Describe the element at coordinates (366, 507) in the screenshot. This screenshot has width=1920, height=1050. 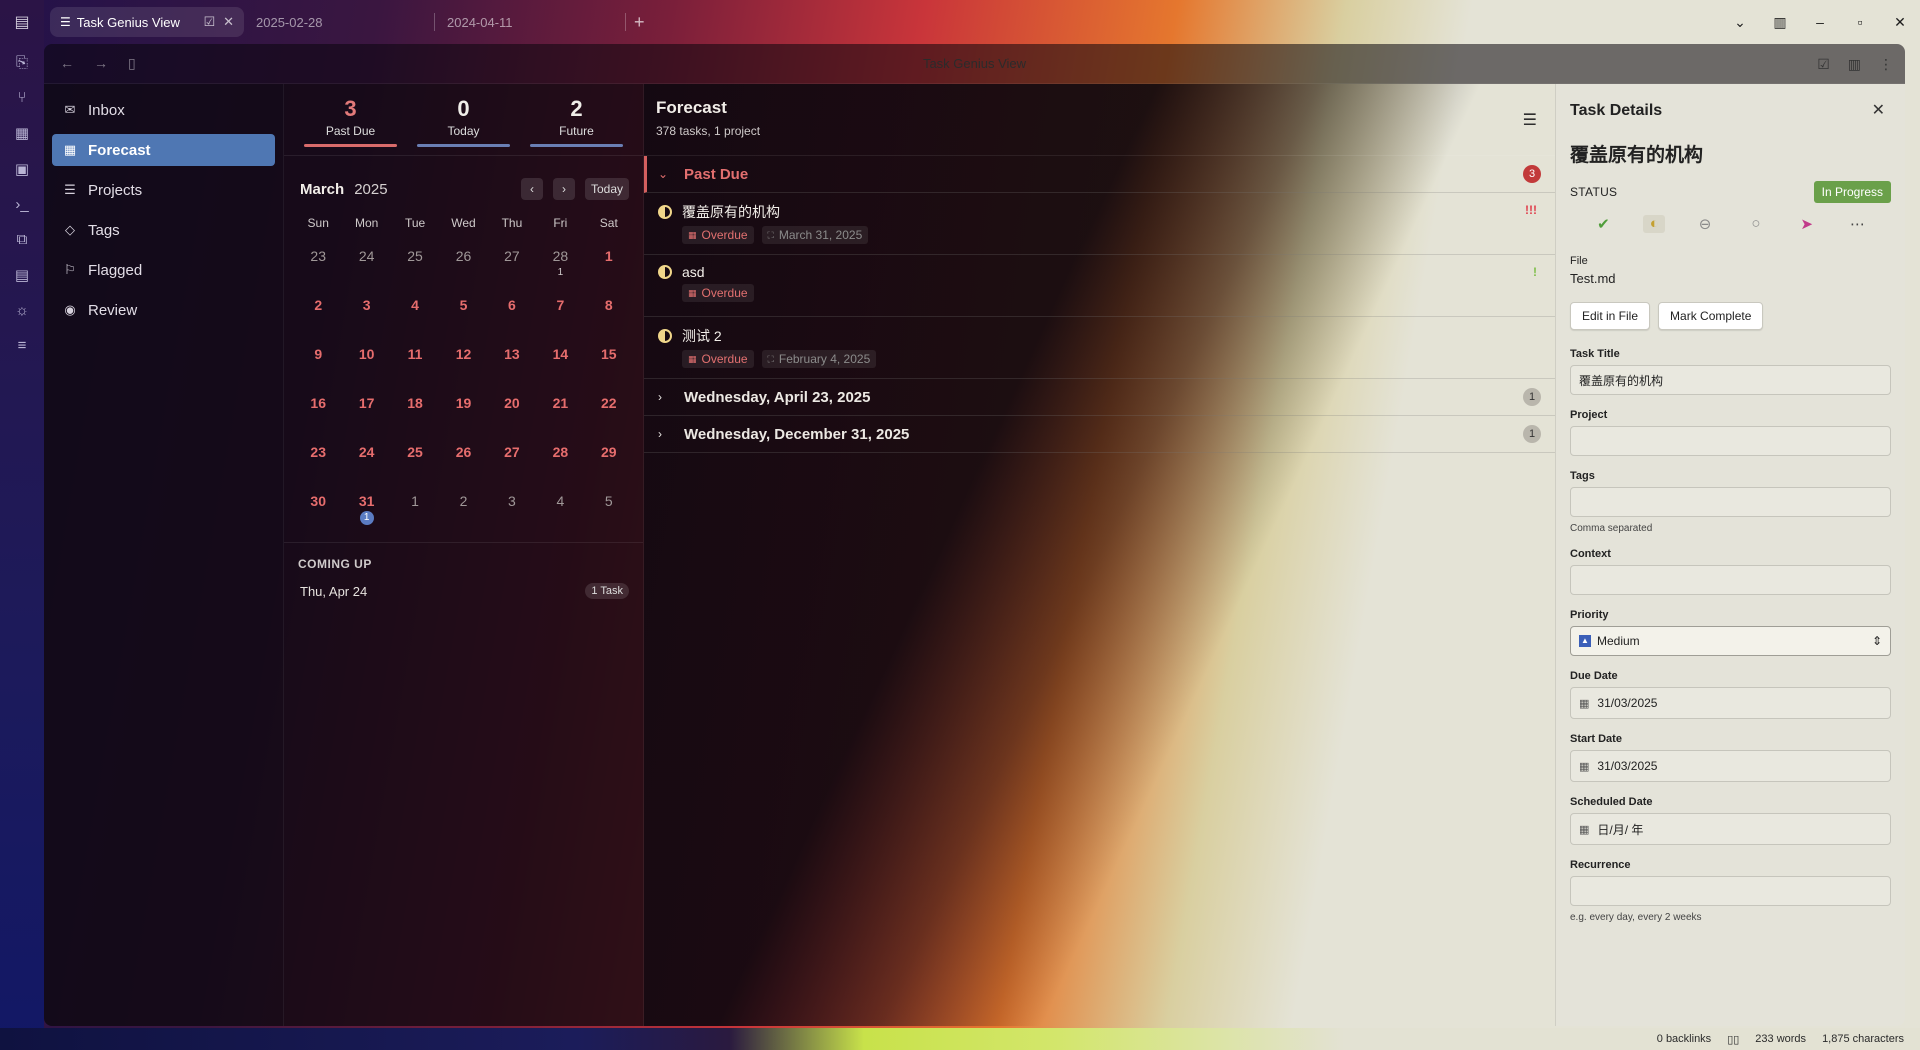
I see `calendar-day: 31 1` at that location.